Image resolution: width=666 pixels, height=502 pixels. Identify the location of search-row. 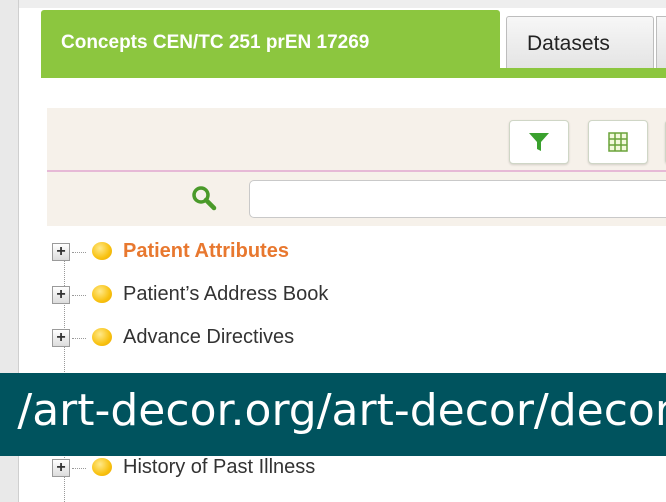
(356, 199).